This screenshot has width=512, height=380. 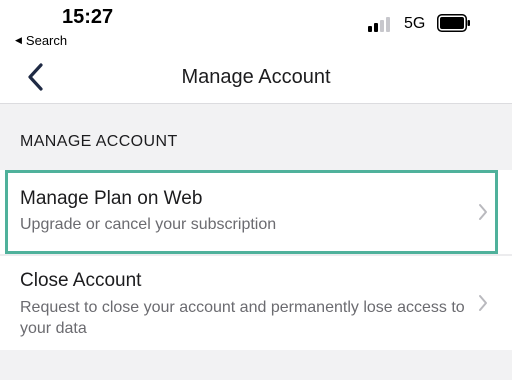 I want to click on section-header: MANAGE ACCOUNT, so click(x=99, y=141).